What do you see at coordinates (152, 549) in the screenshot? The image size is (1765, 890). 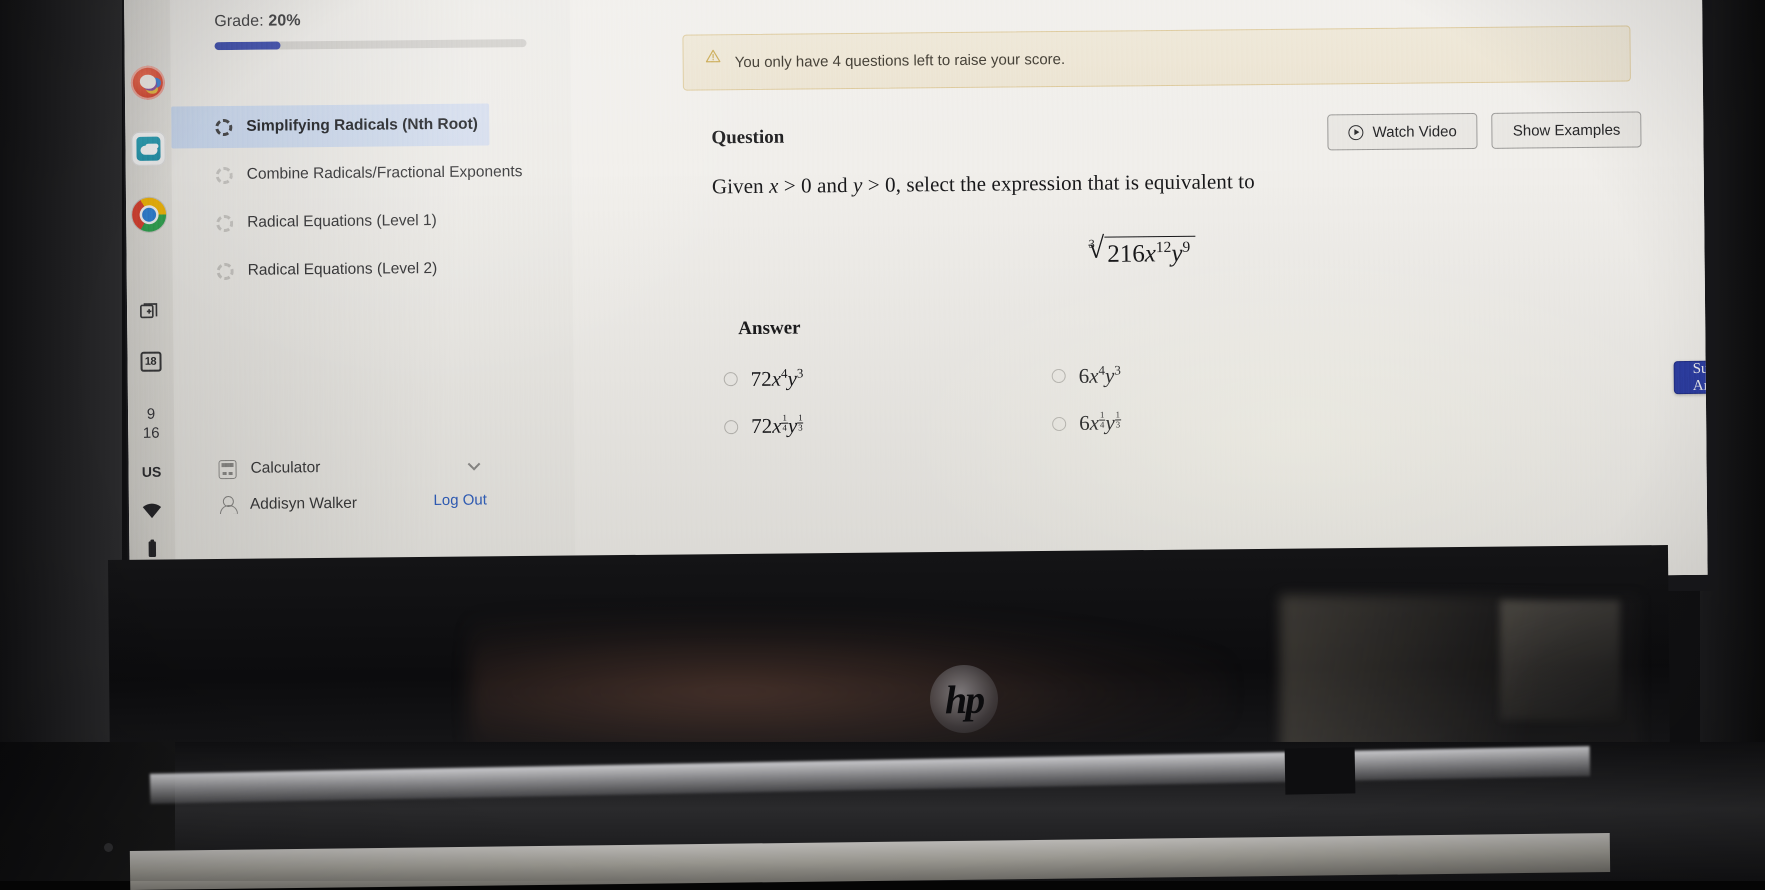 I see `battery-icon` at bounding box center [152, 549].